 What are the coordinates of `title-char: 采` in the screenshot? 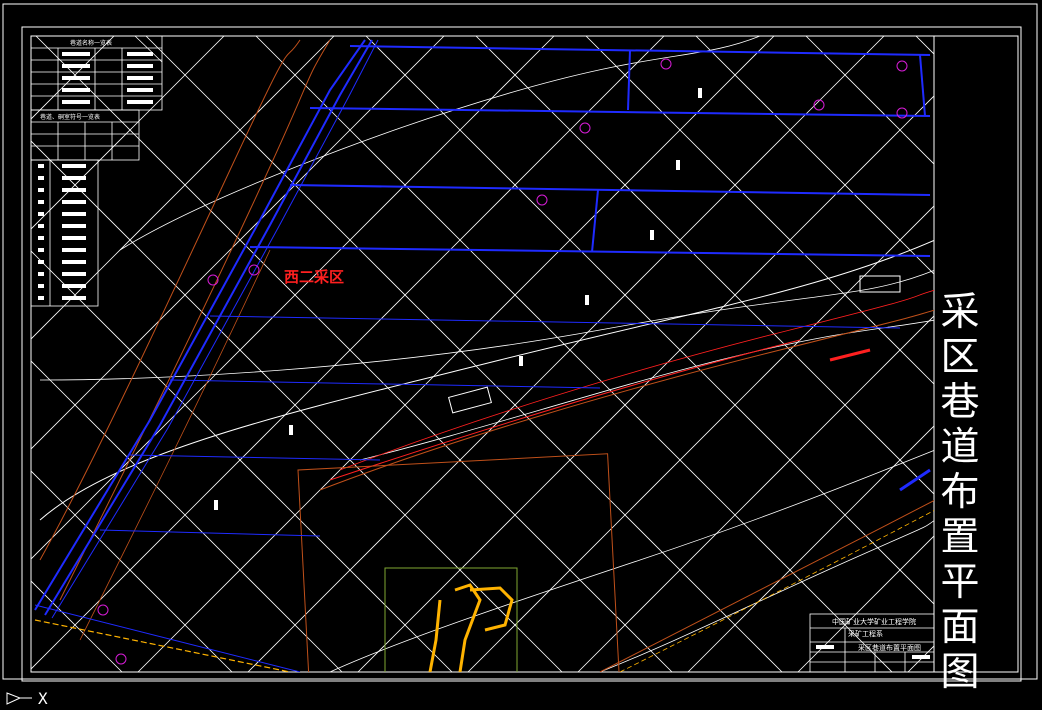 It's located at (960, 312).